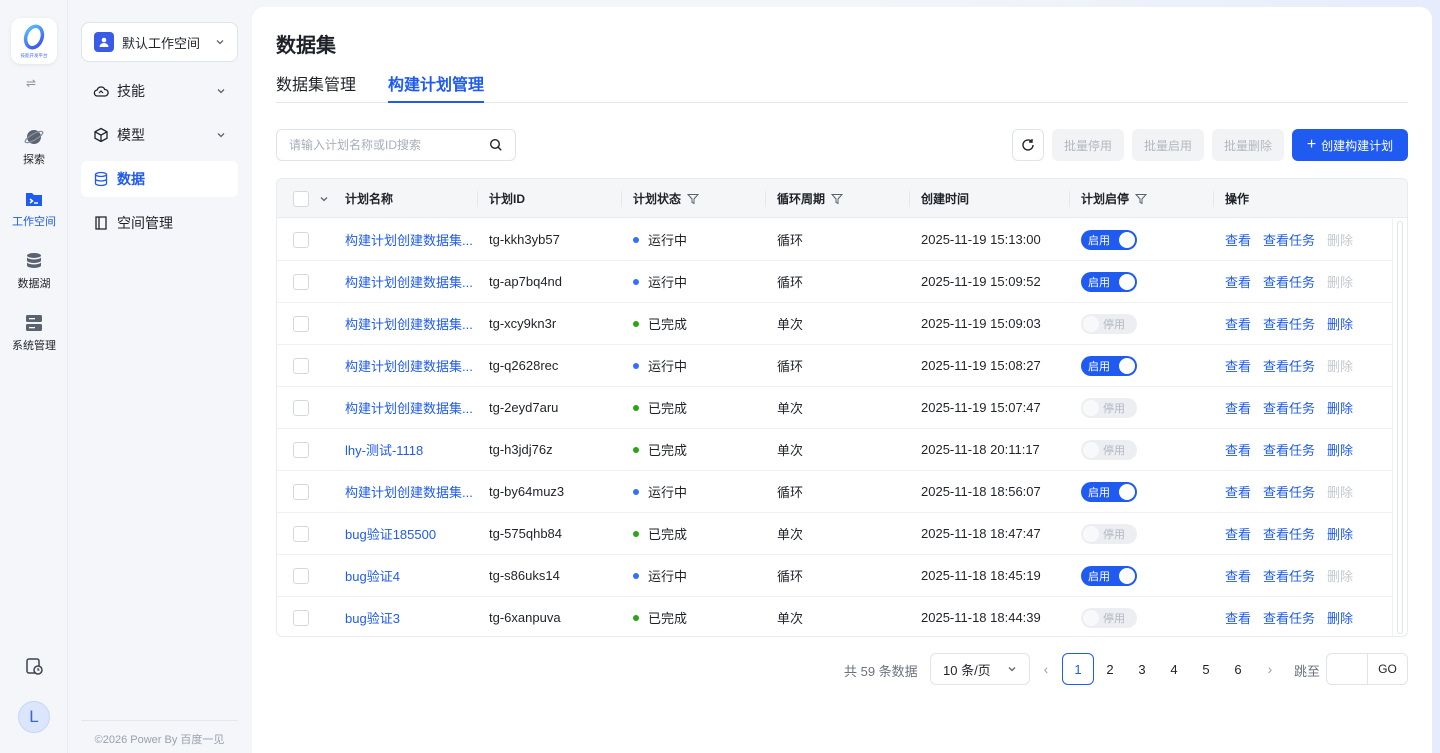 The height and width of the screenshot is (753, 1440). Describe the element at coordinates (159, 223) in the screenshot. I see `sidebar-item-space-management: 空间管理` at that location.